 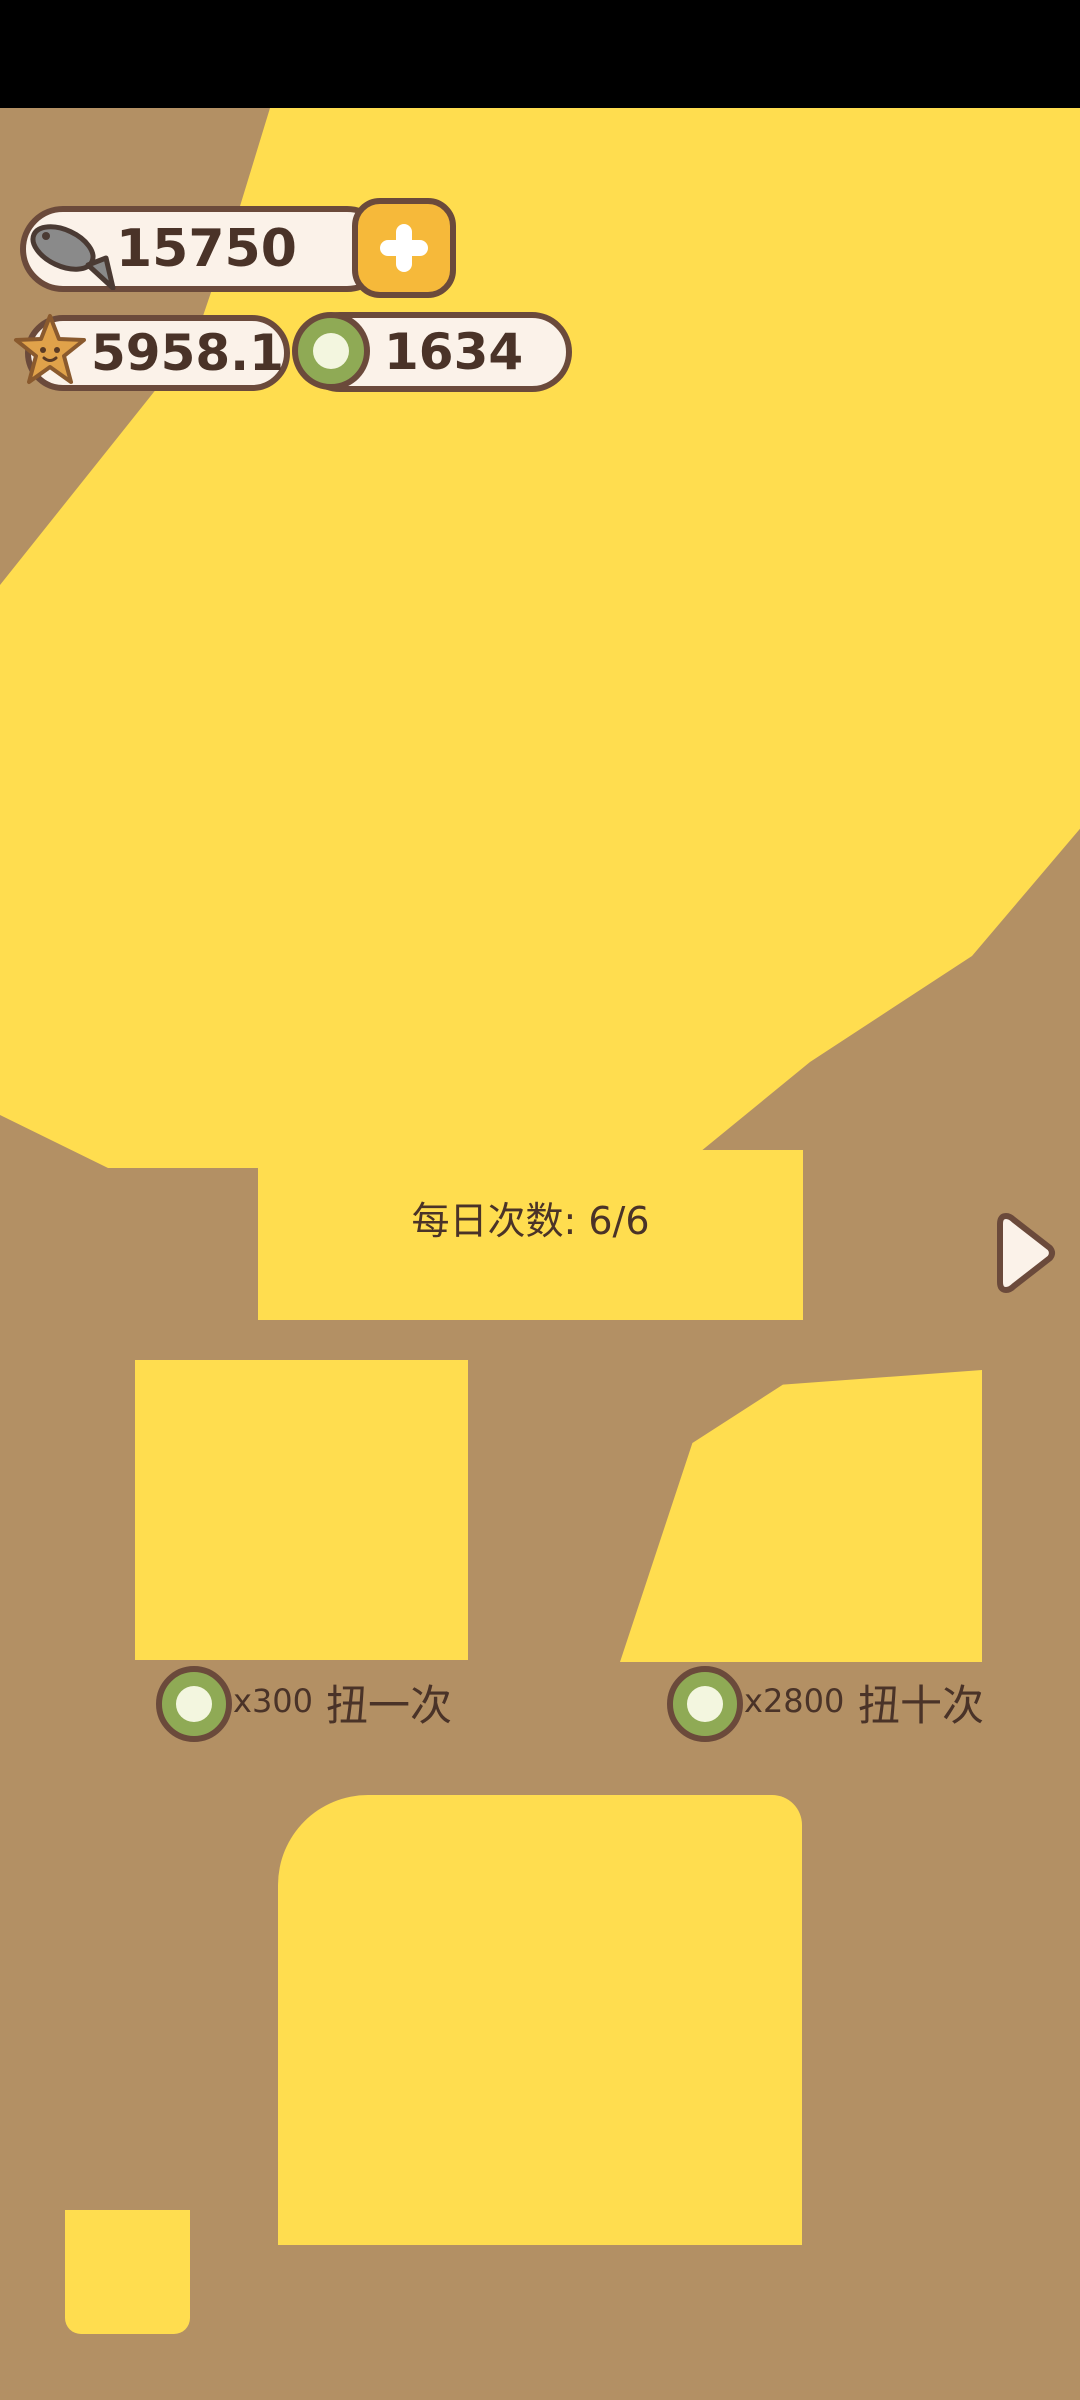 I want to click on daily-count-label: 每日次数, so click(x=487, y=1221).